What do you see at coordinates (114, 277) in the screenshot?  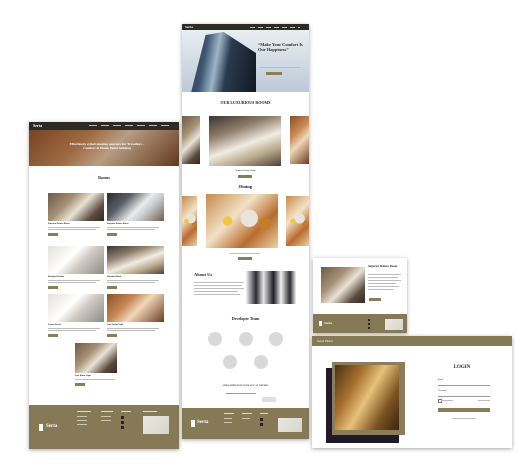 I see `room-name: Standard Back` at bounding box center [114, 277].